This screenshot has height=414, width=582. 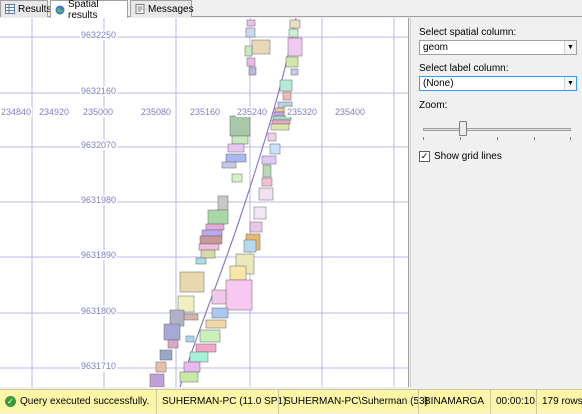 I want to click on status-rows-text: 179 rows, so click(x=562, y=401).